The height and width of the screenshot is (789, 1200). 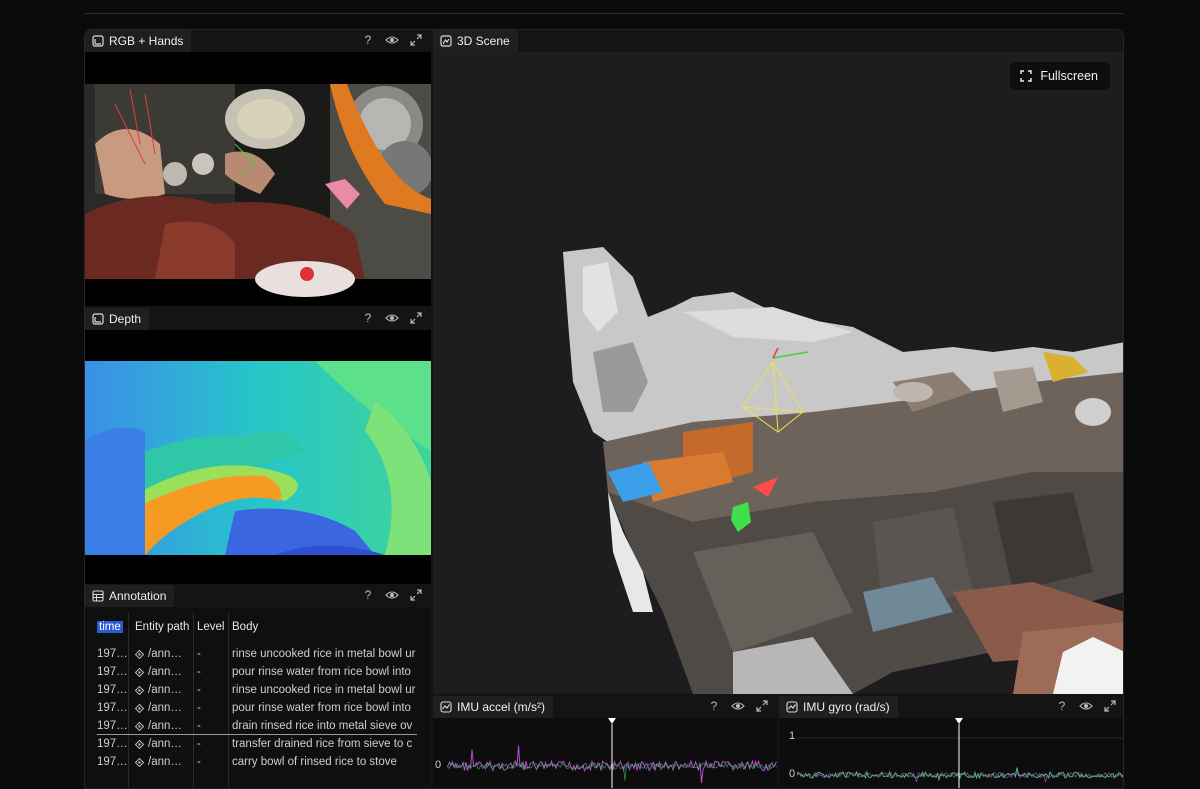 I want to click on imu-accel-trace, so click(x=612, y=753).